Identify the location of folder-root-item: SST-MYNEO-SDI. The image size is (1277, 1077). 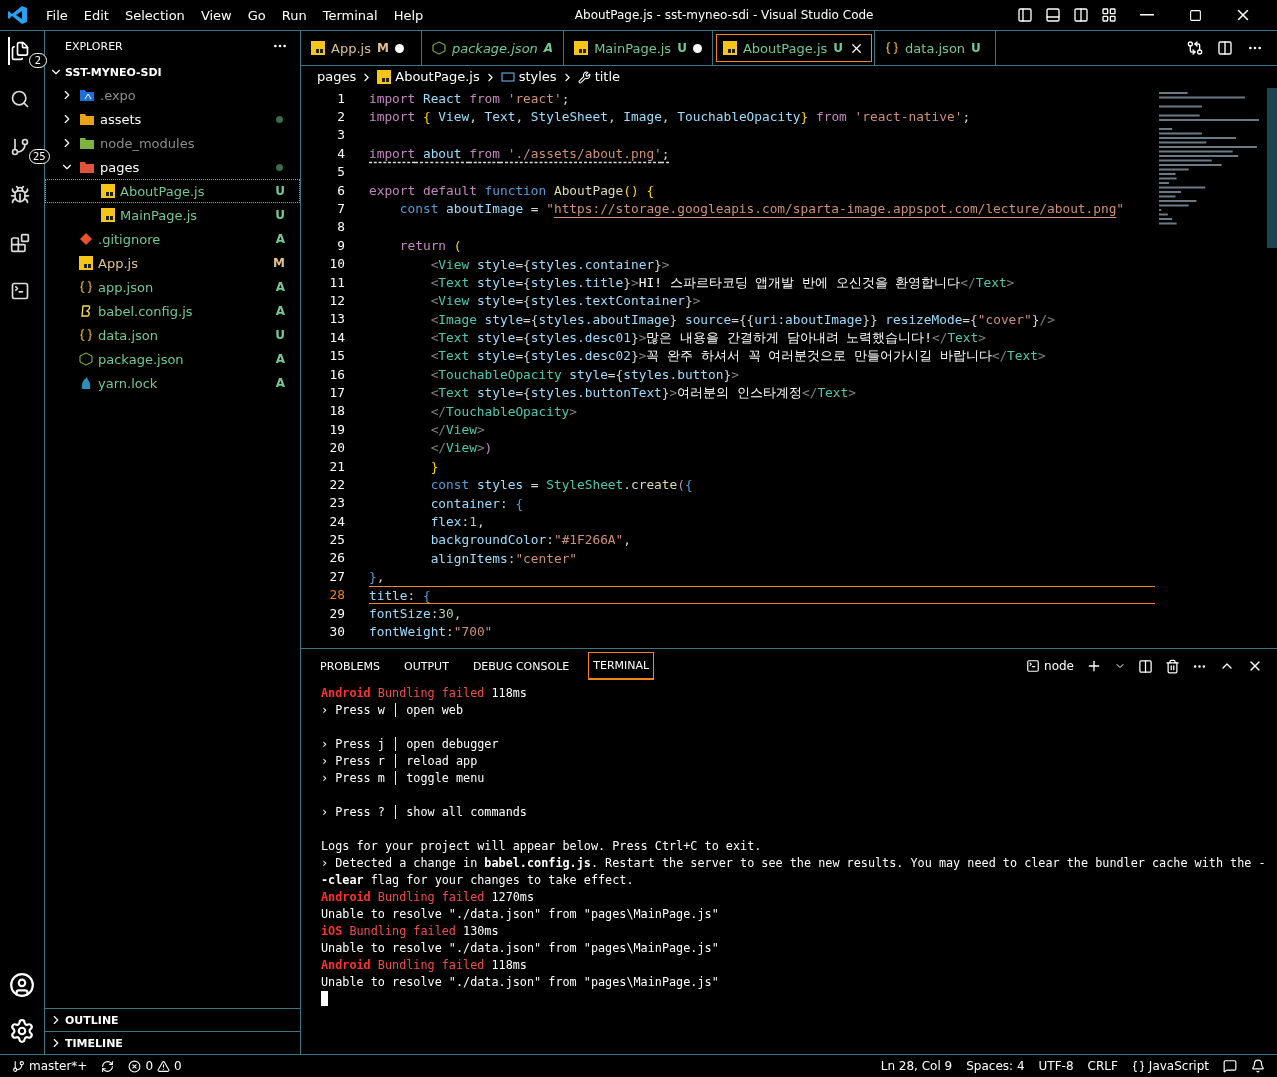
(113, 72).